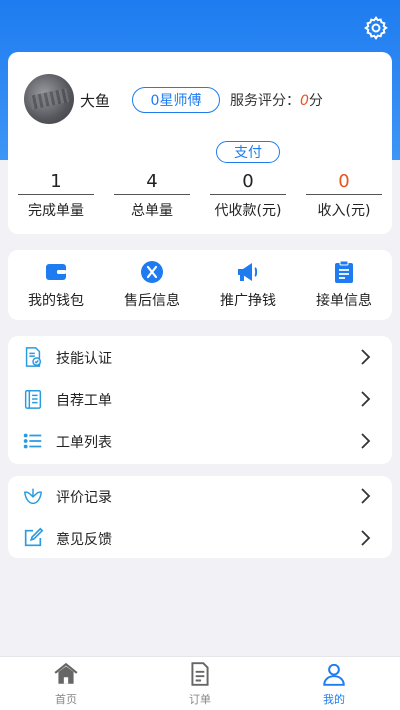 The image size is (400, 710). Describe the element at coordinates (84, 443) in the screenshot. I see `menu-label: 工单列表` at that location.